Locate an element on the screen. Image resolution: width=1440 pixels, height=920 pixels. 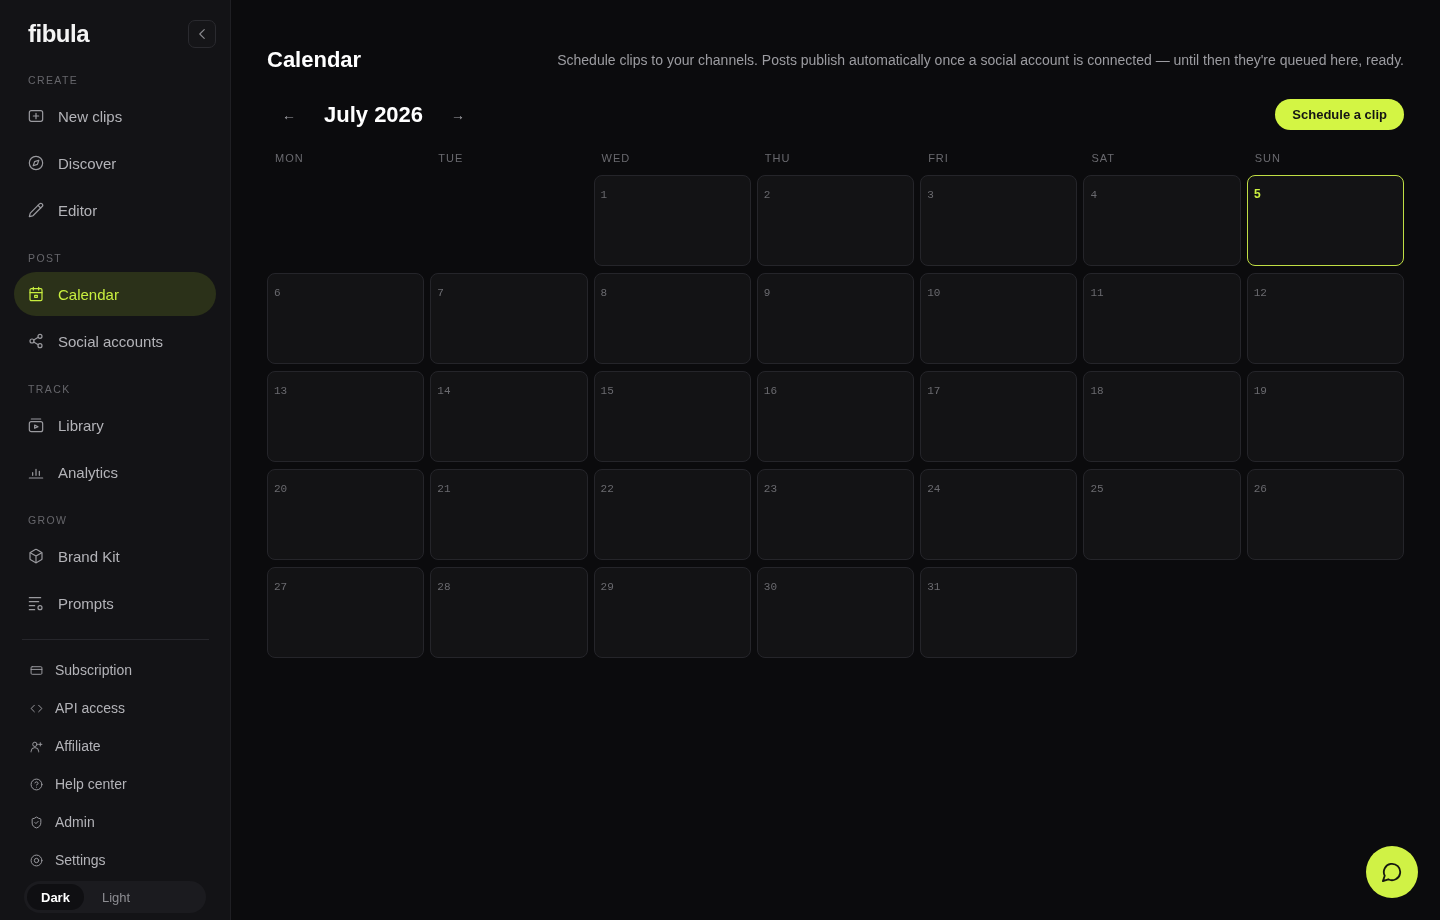
help-icon is located at coordinates (36, 784).